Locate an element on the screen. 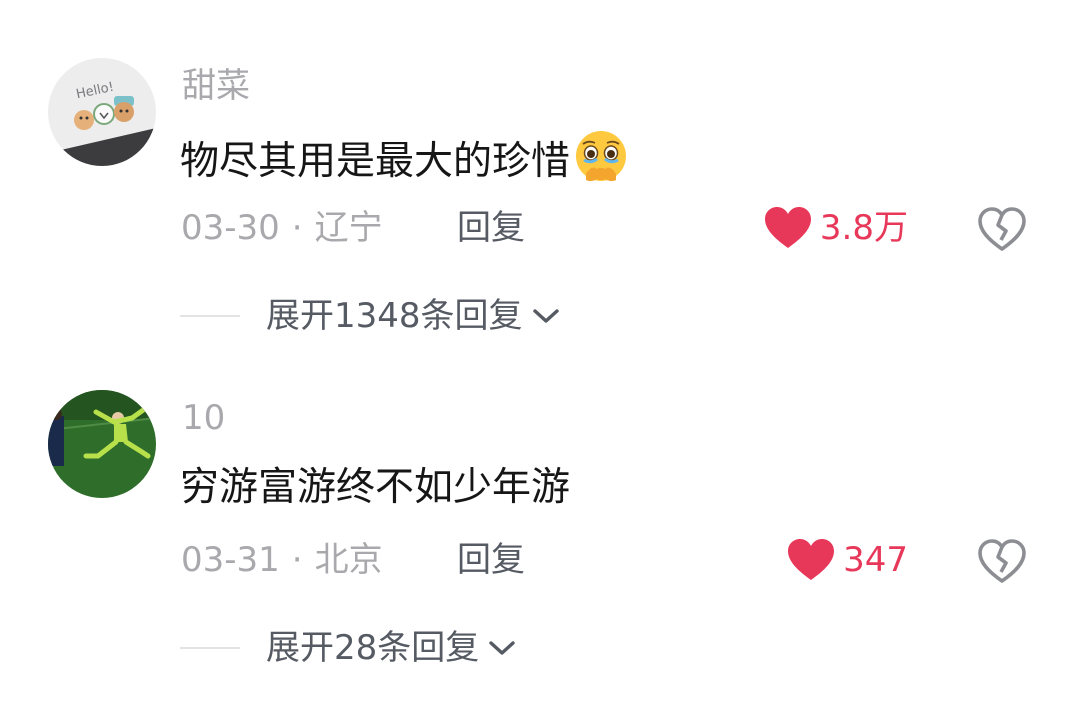 Image resolution: width=1084 pixels, height=708 pixels. comment-text-row: 物尽其用是最大的珍惜 is located at coordinates (405, 159).